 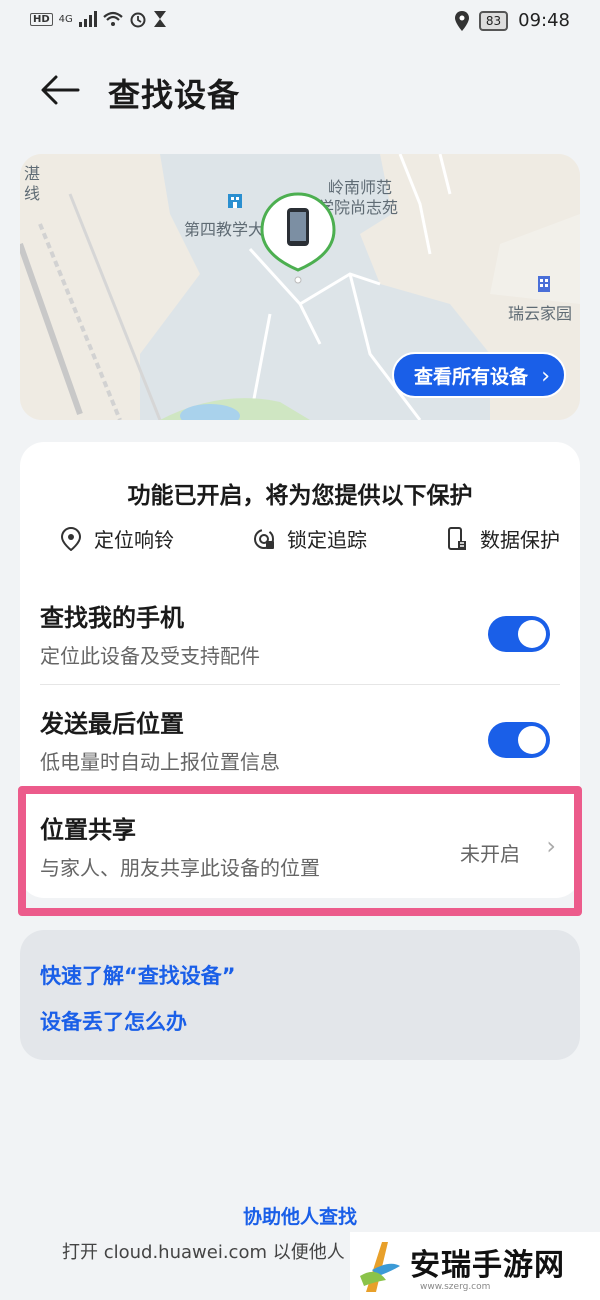 I want to click on status-bar: HD 4G 83 09:48, so click(x=300, y=22).